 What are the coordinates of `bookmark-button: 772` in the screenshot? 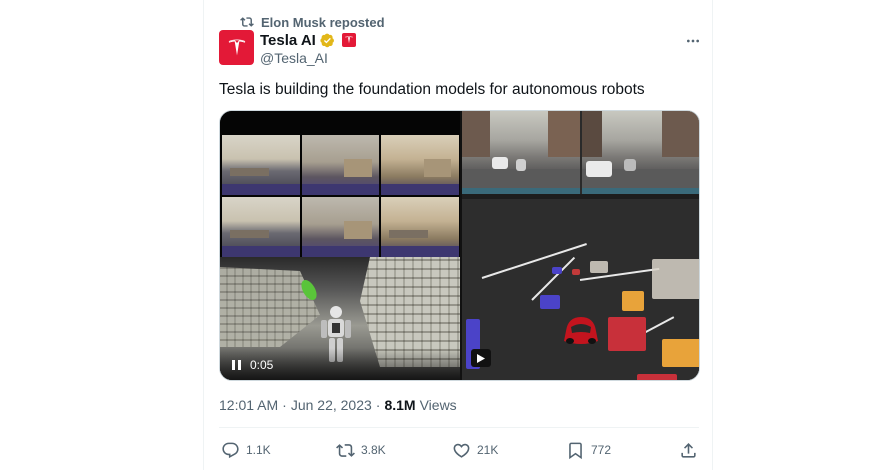 It's located at (588, 450).